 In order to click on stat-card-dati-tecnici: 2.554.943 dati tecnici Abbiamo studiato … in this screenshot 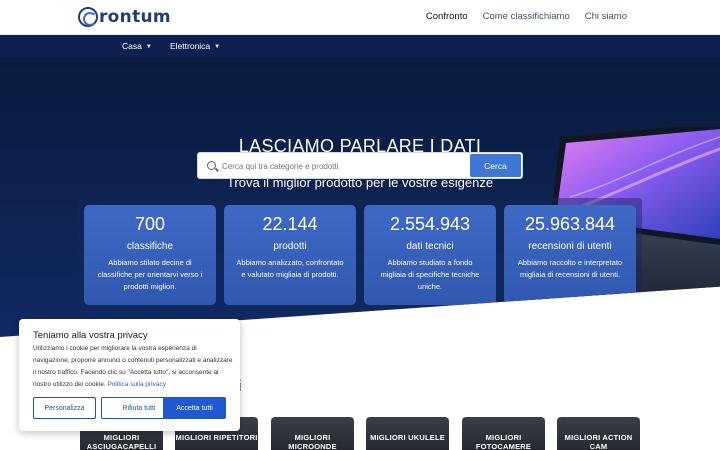, I will do `click(430, 255)`.